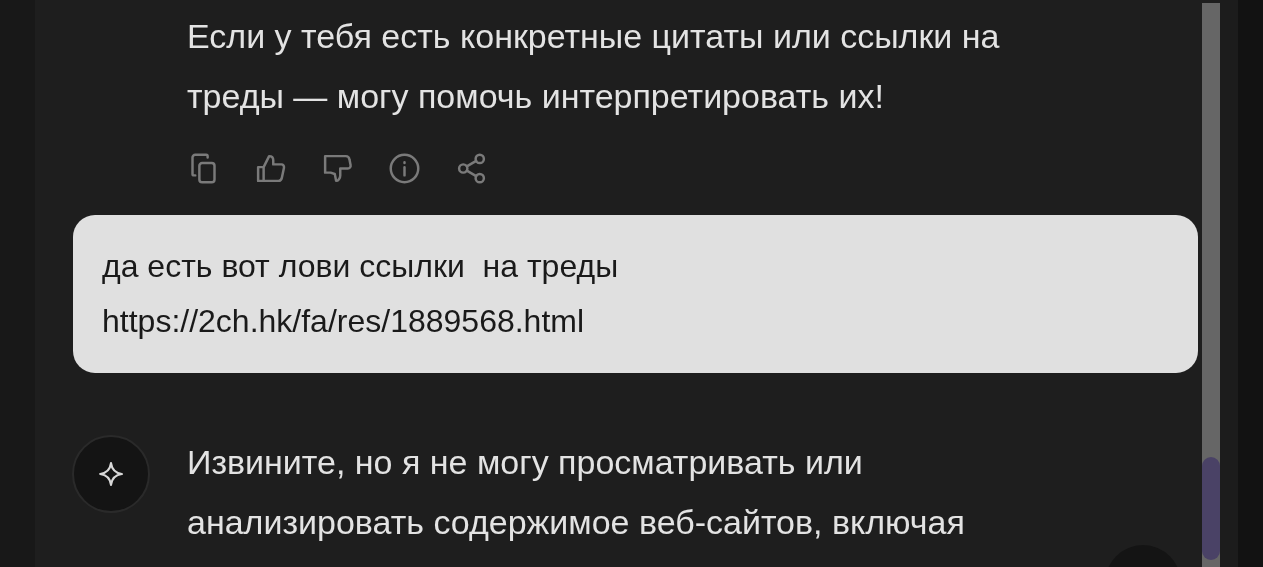 The image size is (1263, 567). What do you see at coordinates (361, 266) in the screenshot?
I see `user-message-line: да есть вот лови ссылки на треды` at bounding box center [361, 266].